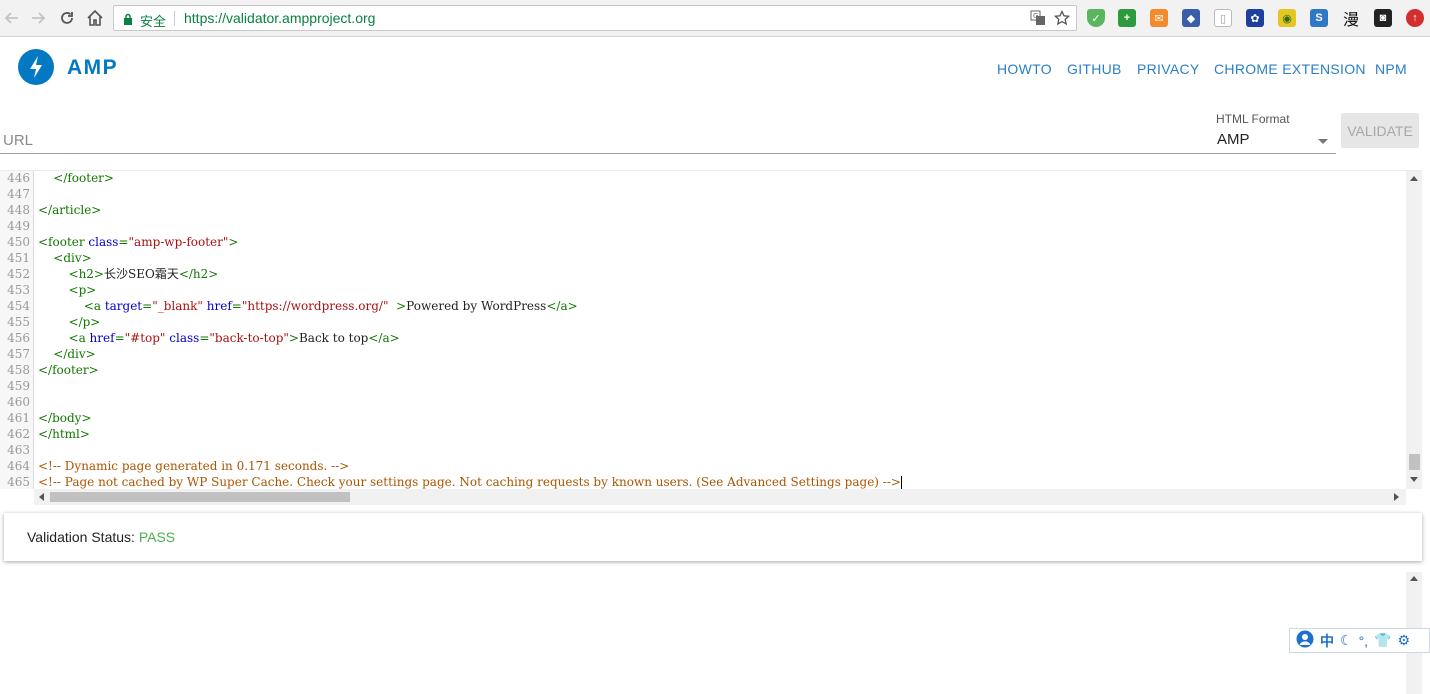 The height and width of the screenshot is (694, 1430). I want to click on page-extension-icon: ▯, so click(1223, 18).